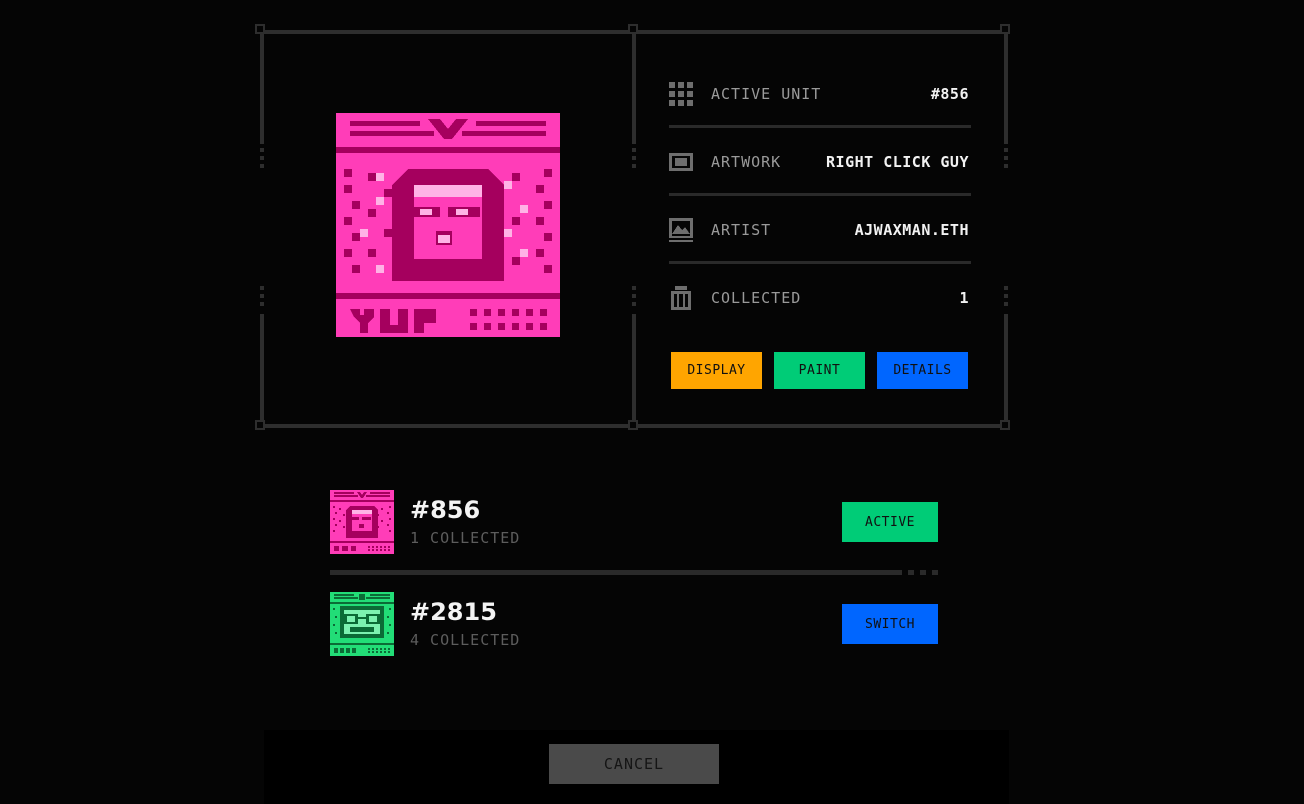 The image size is (1304, 804). Describe the element at coordinates (949, 94) in the screenshot. I see `active-unit-value: #856` at that location.